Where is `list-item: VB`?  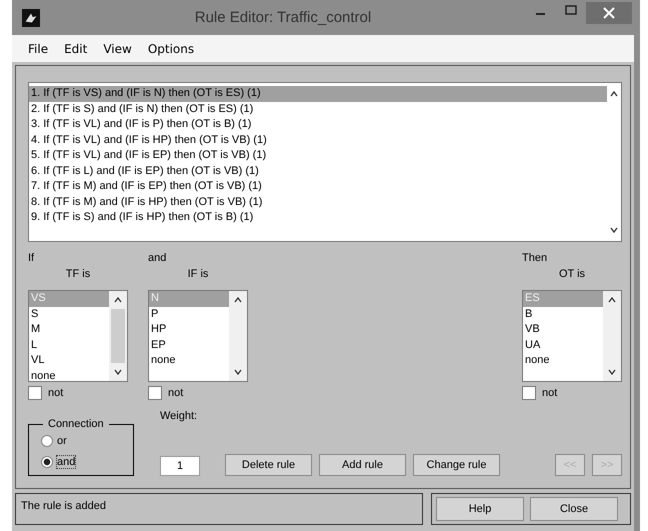
list-item: VB is located at coordinates (563, 330).